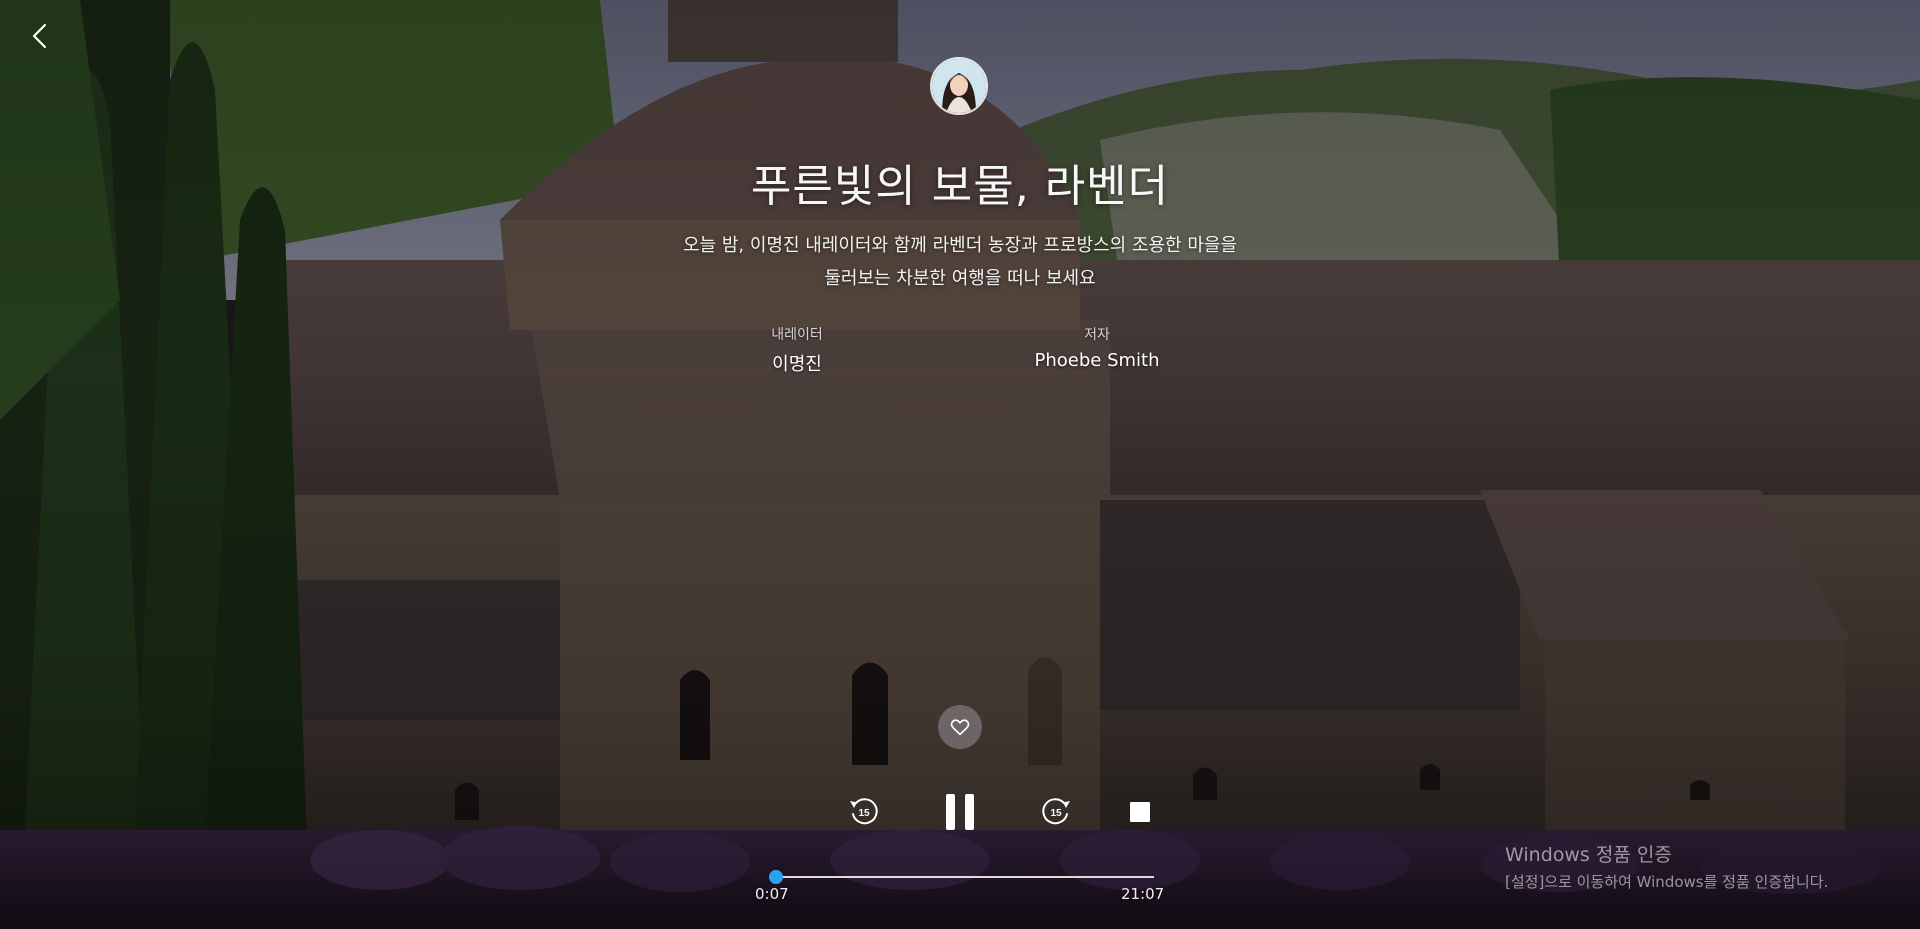  I want to click on description-line: 둘러보는 차분한 여행을 떠나 보세요, so click(960, 278).